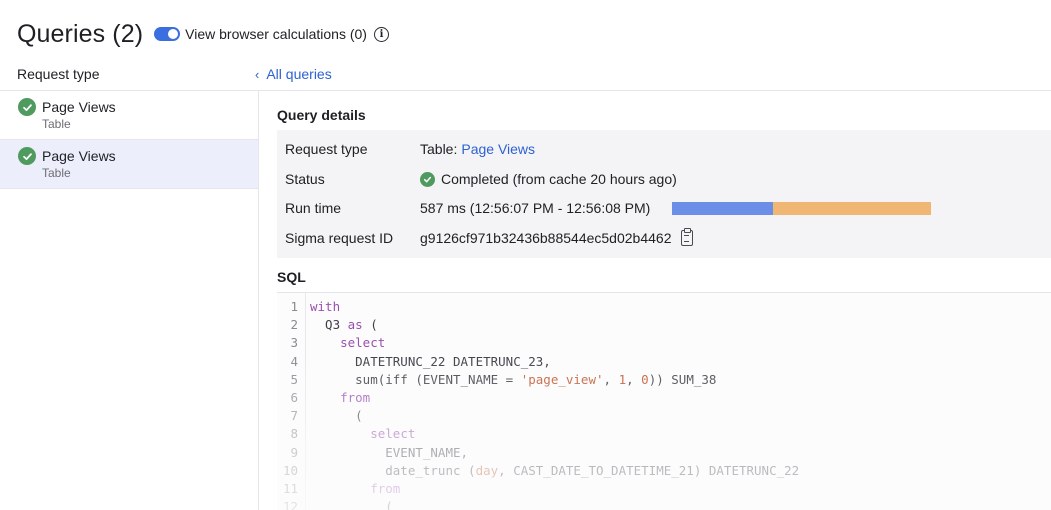 The image size is (1051, 510). I want to click on code-line: 2 Q3 as (, so click(664, 325).